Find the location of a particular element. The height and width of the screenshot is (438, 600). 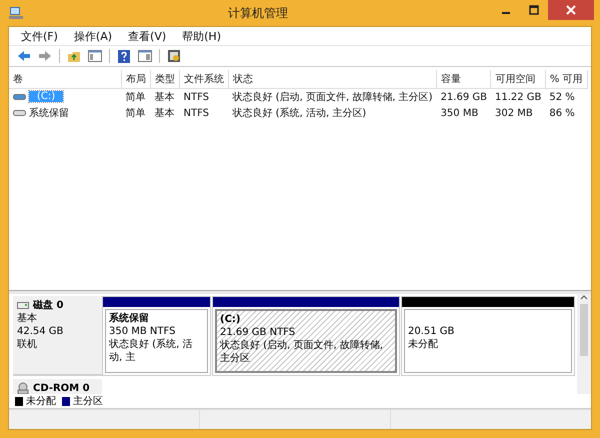

partition-name: (C:) is located at coordinates (231, 319).